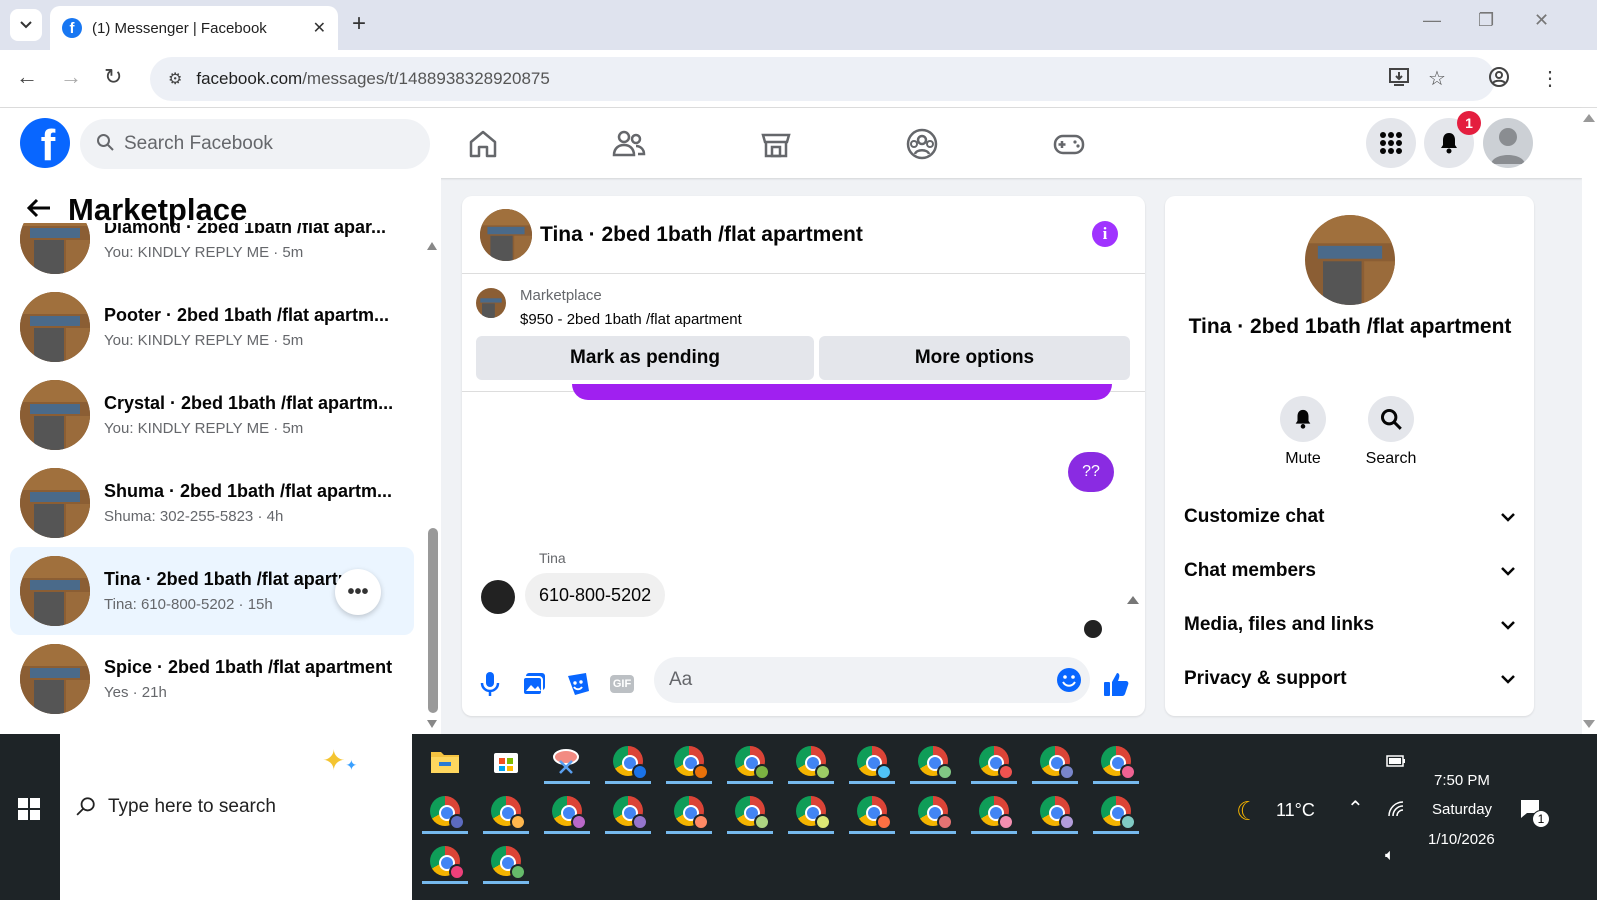 The image size is (1597, 900). Describe the element at coordinates (1499, 80) in the screenshot. I see `profile-icon` at that location.